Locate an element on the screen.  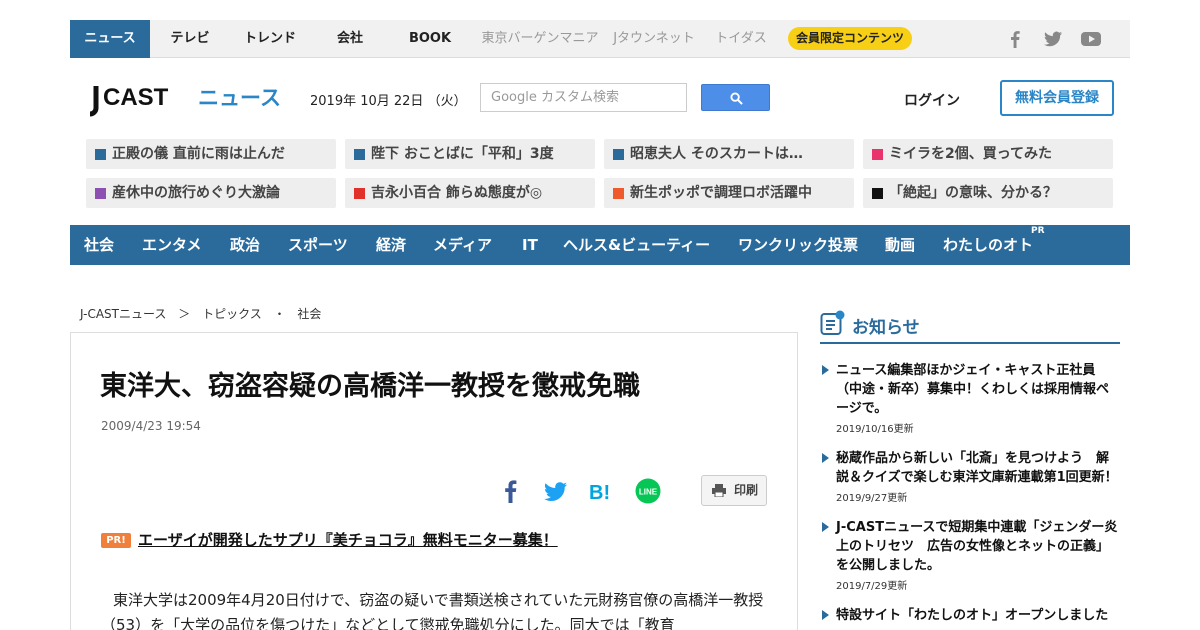
breadcrumb: J-CASTニュース ＞ トピックス ・ 社会 is located at coordinates (204, 313).